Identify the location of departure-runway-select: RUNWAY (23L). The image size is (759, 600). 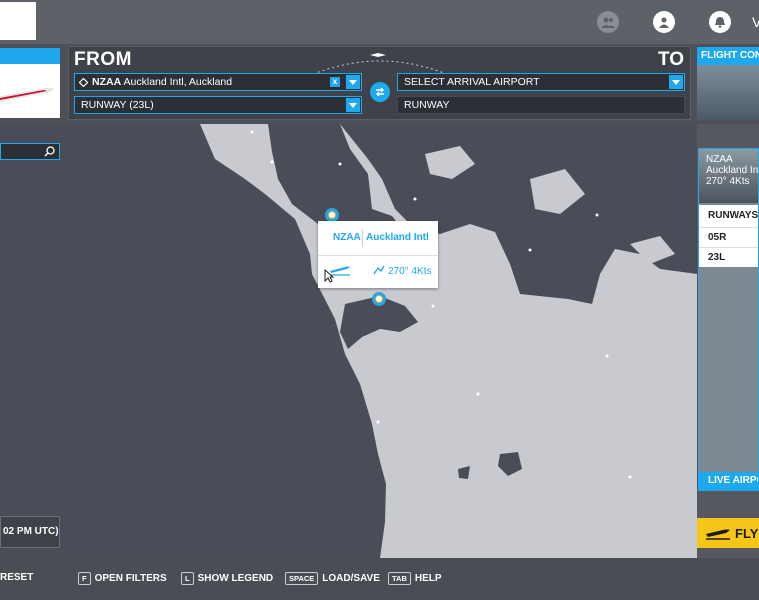
(218, 105).